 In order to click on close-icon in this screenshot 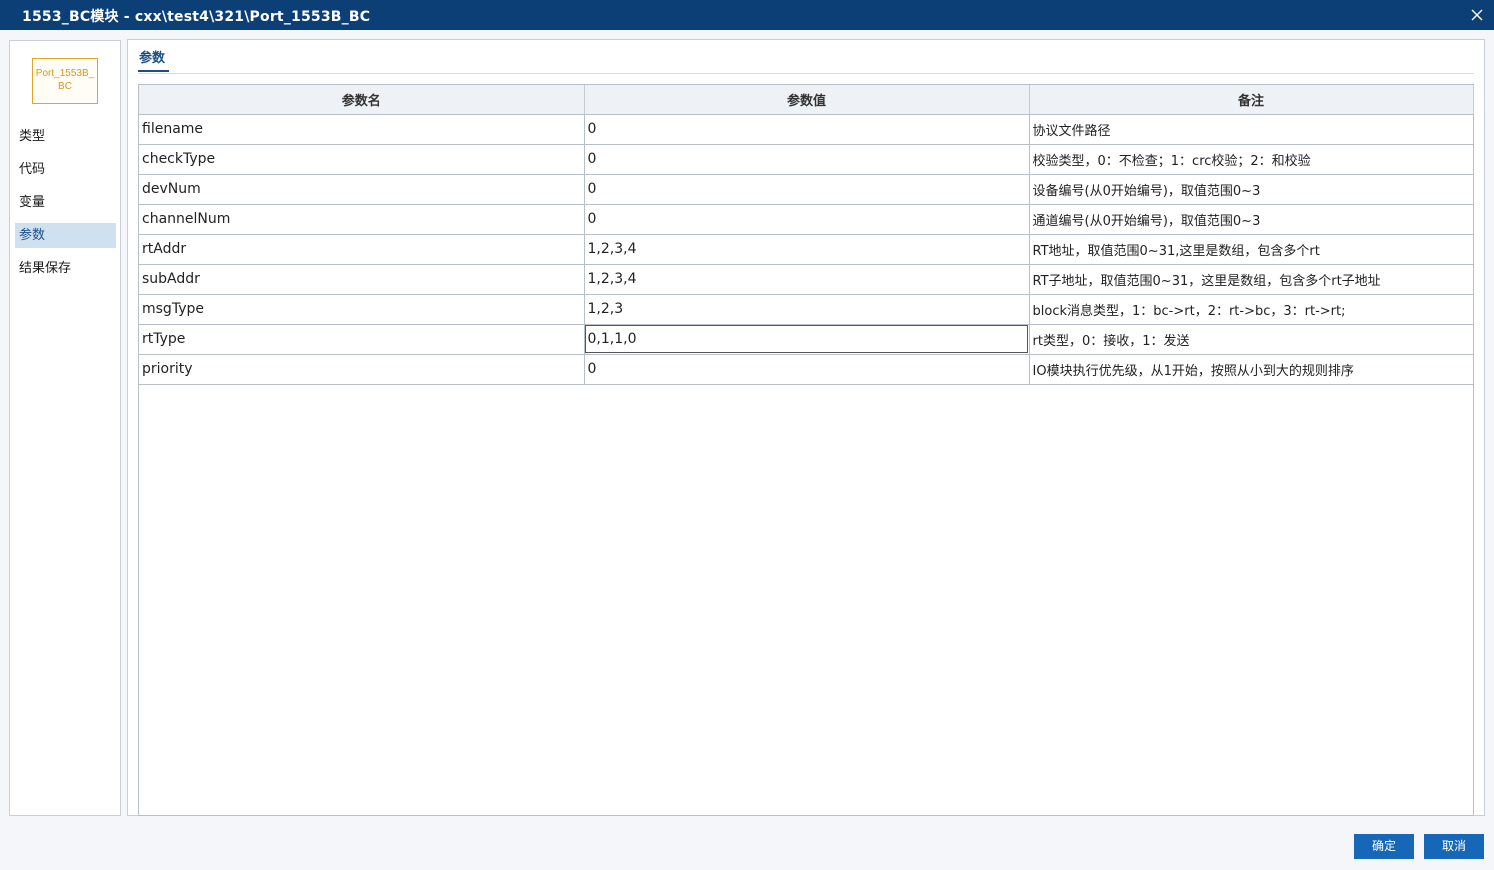, I will do `click(1478, 15)`.